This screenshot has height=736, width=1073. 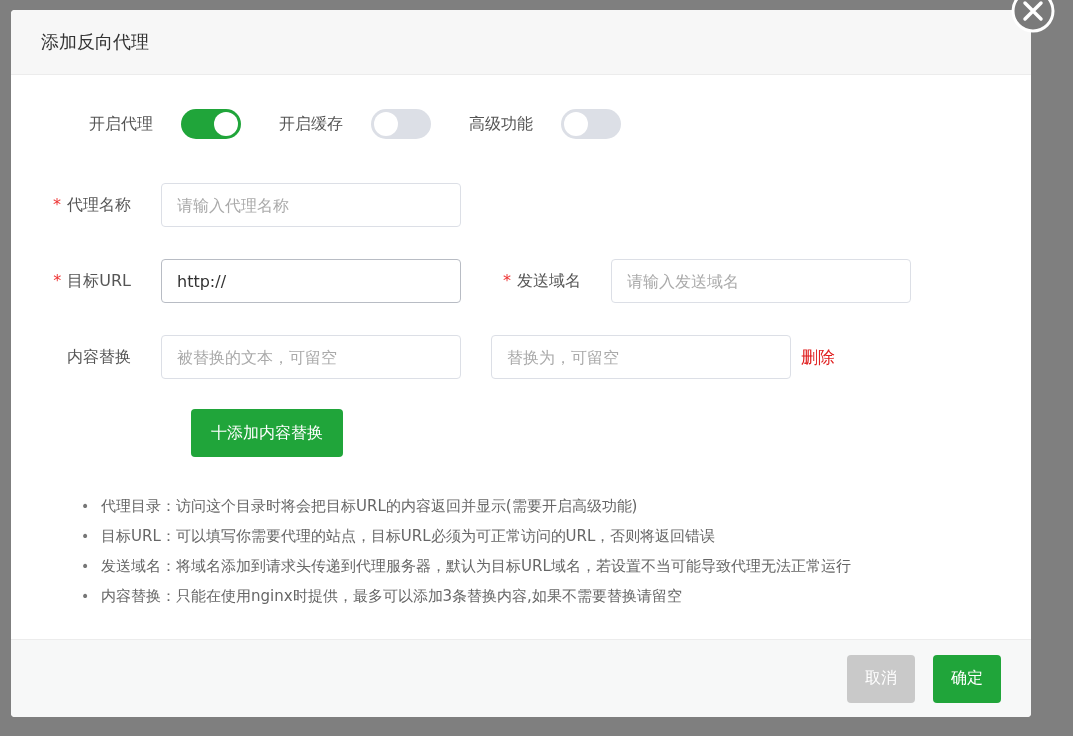 I want to click on help-note: 目标URL：可以填写你需要代理的站点，目标URL必须为可正常访问的URL，否则将返回错误, so click(x=408, y=536).